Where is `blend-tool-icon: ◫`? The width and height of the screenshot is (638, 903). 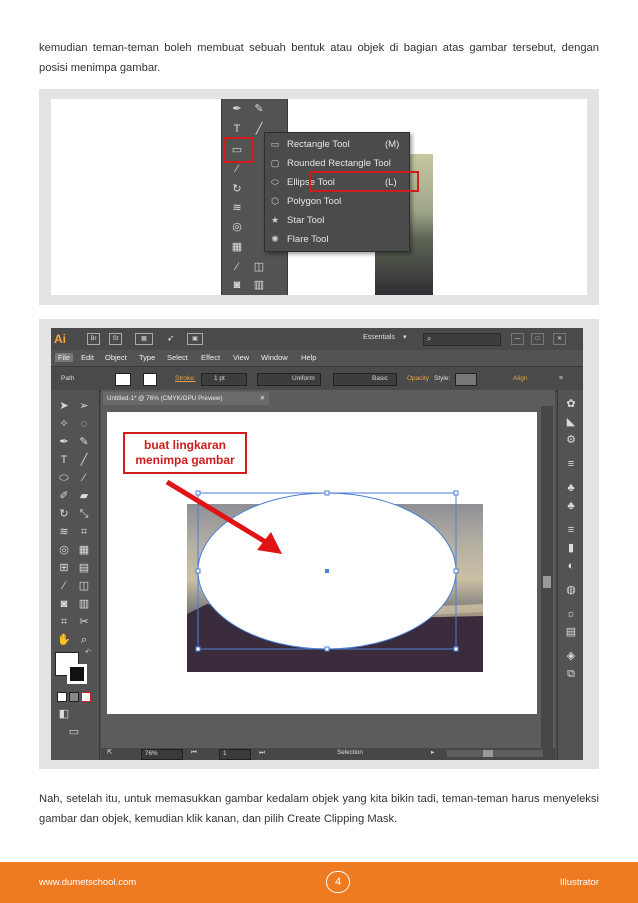
blend-tool-icon: ◫ is located at coordinates (84, 586).